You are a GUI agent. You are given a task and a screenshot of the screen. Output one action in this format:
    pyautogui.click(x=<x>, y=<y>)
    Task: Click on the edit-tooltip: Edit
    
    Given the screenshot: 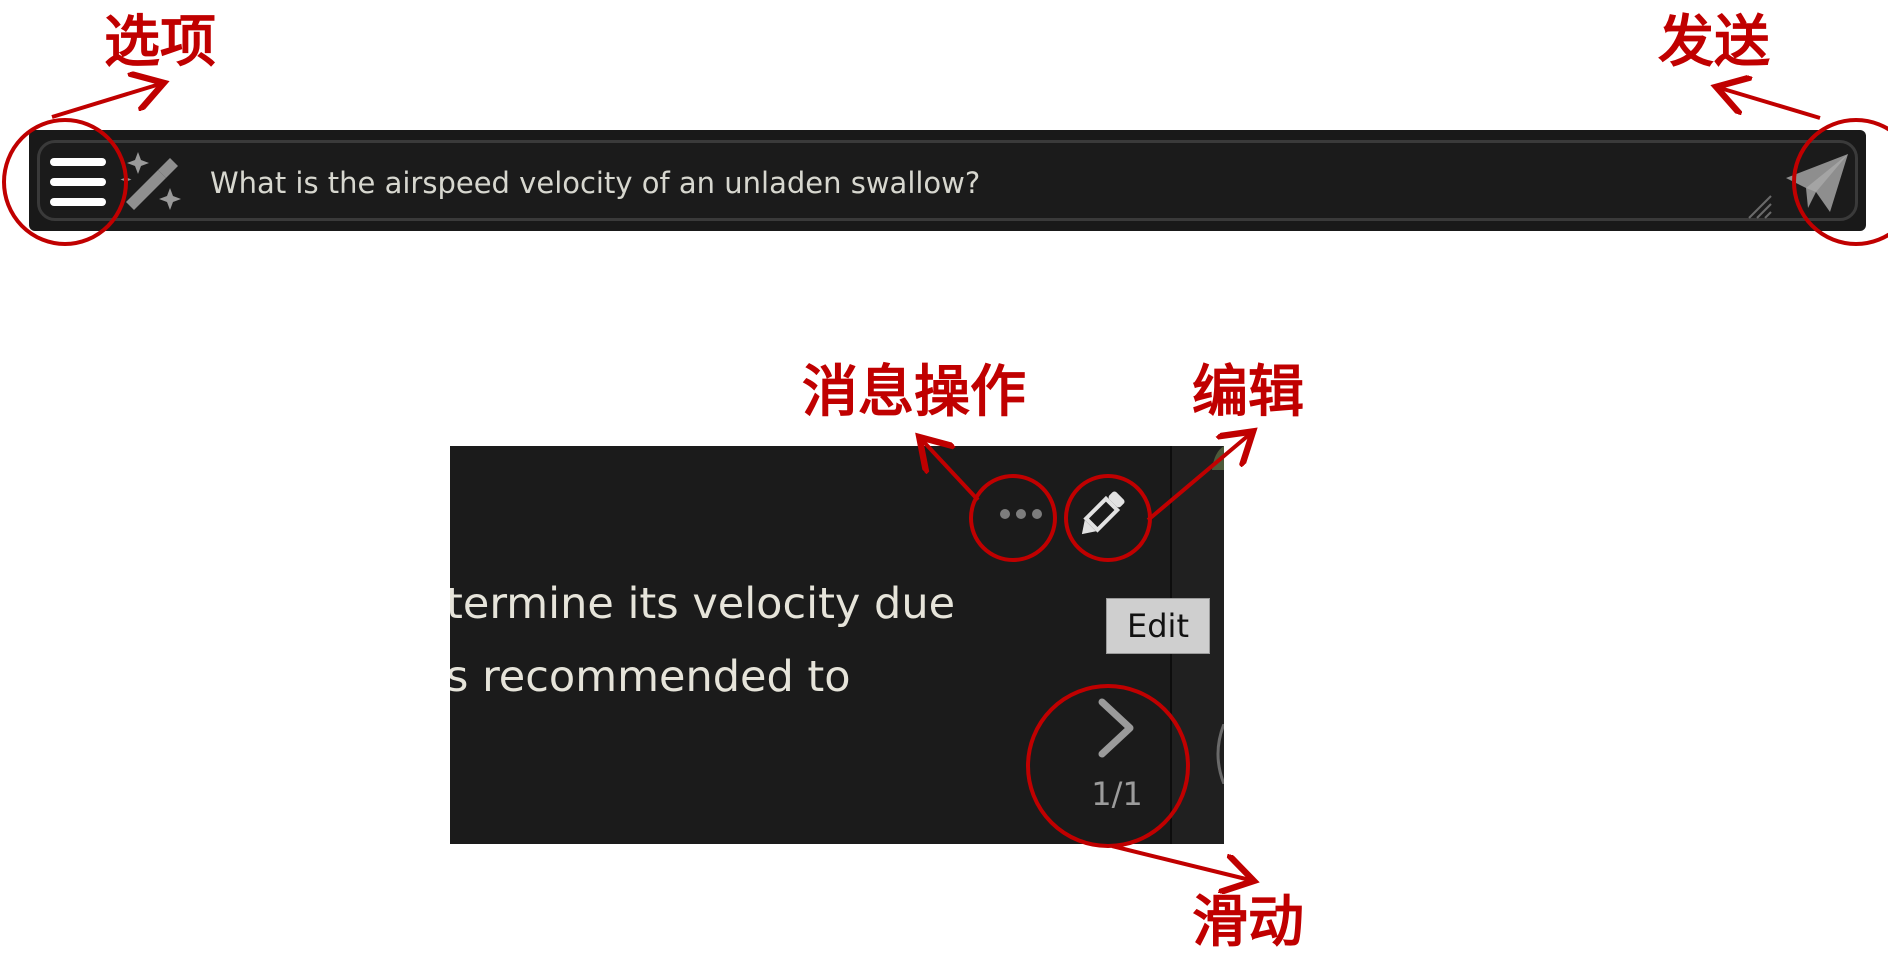 What is the action you would take?
    pyautogui.click(x=1158, y=626)
    